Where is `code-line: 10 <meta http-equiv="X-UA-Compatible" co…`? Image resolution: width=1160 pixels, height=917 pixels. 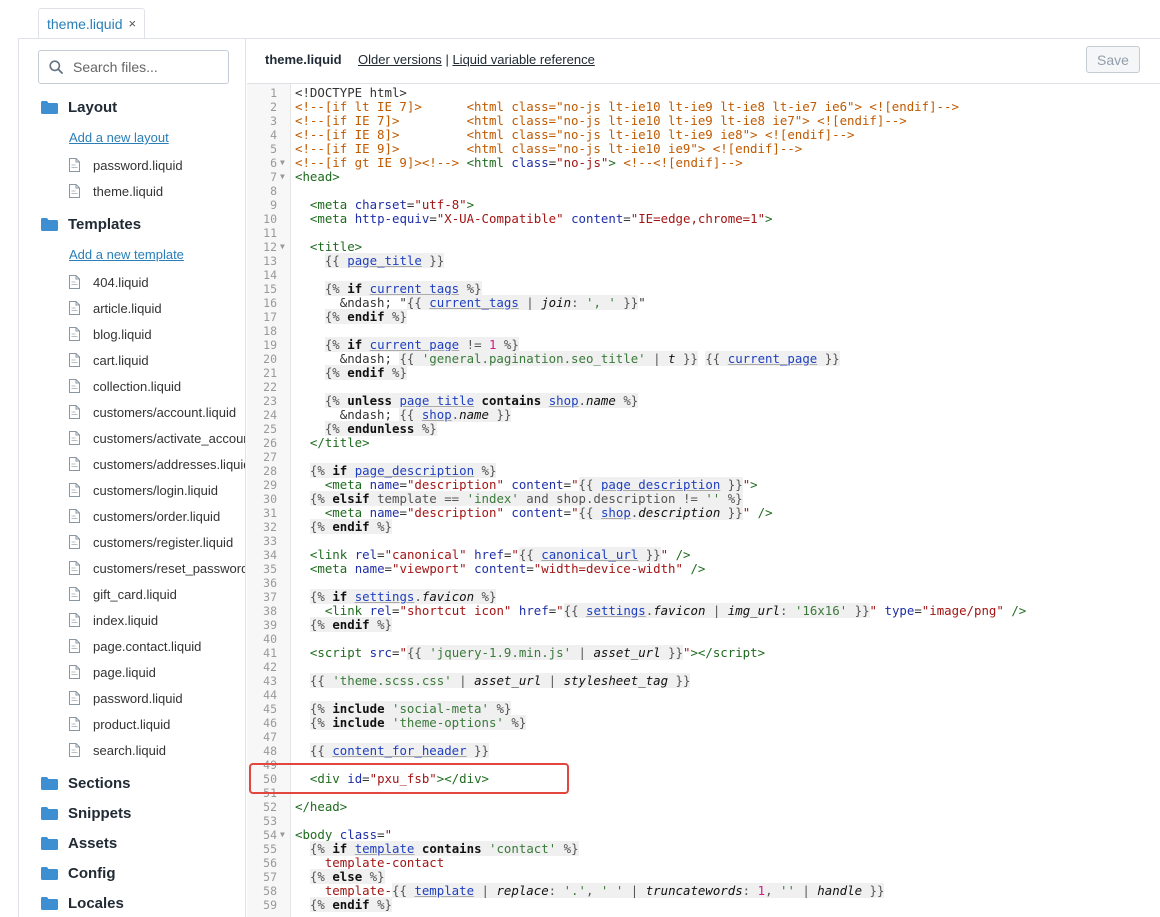 code-line: 10 <meta http-equiv="X-UA-Compatible" co… is located at coordinates (703, 219).